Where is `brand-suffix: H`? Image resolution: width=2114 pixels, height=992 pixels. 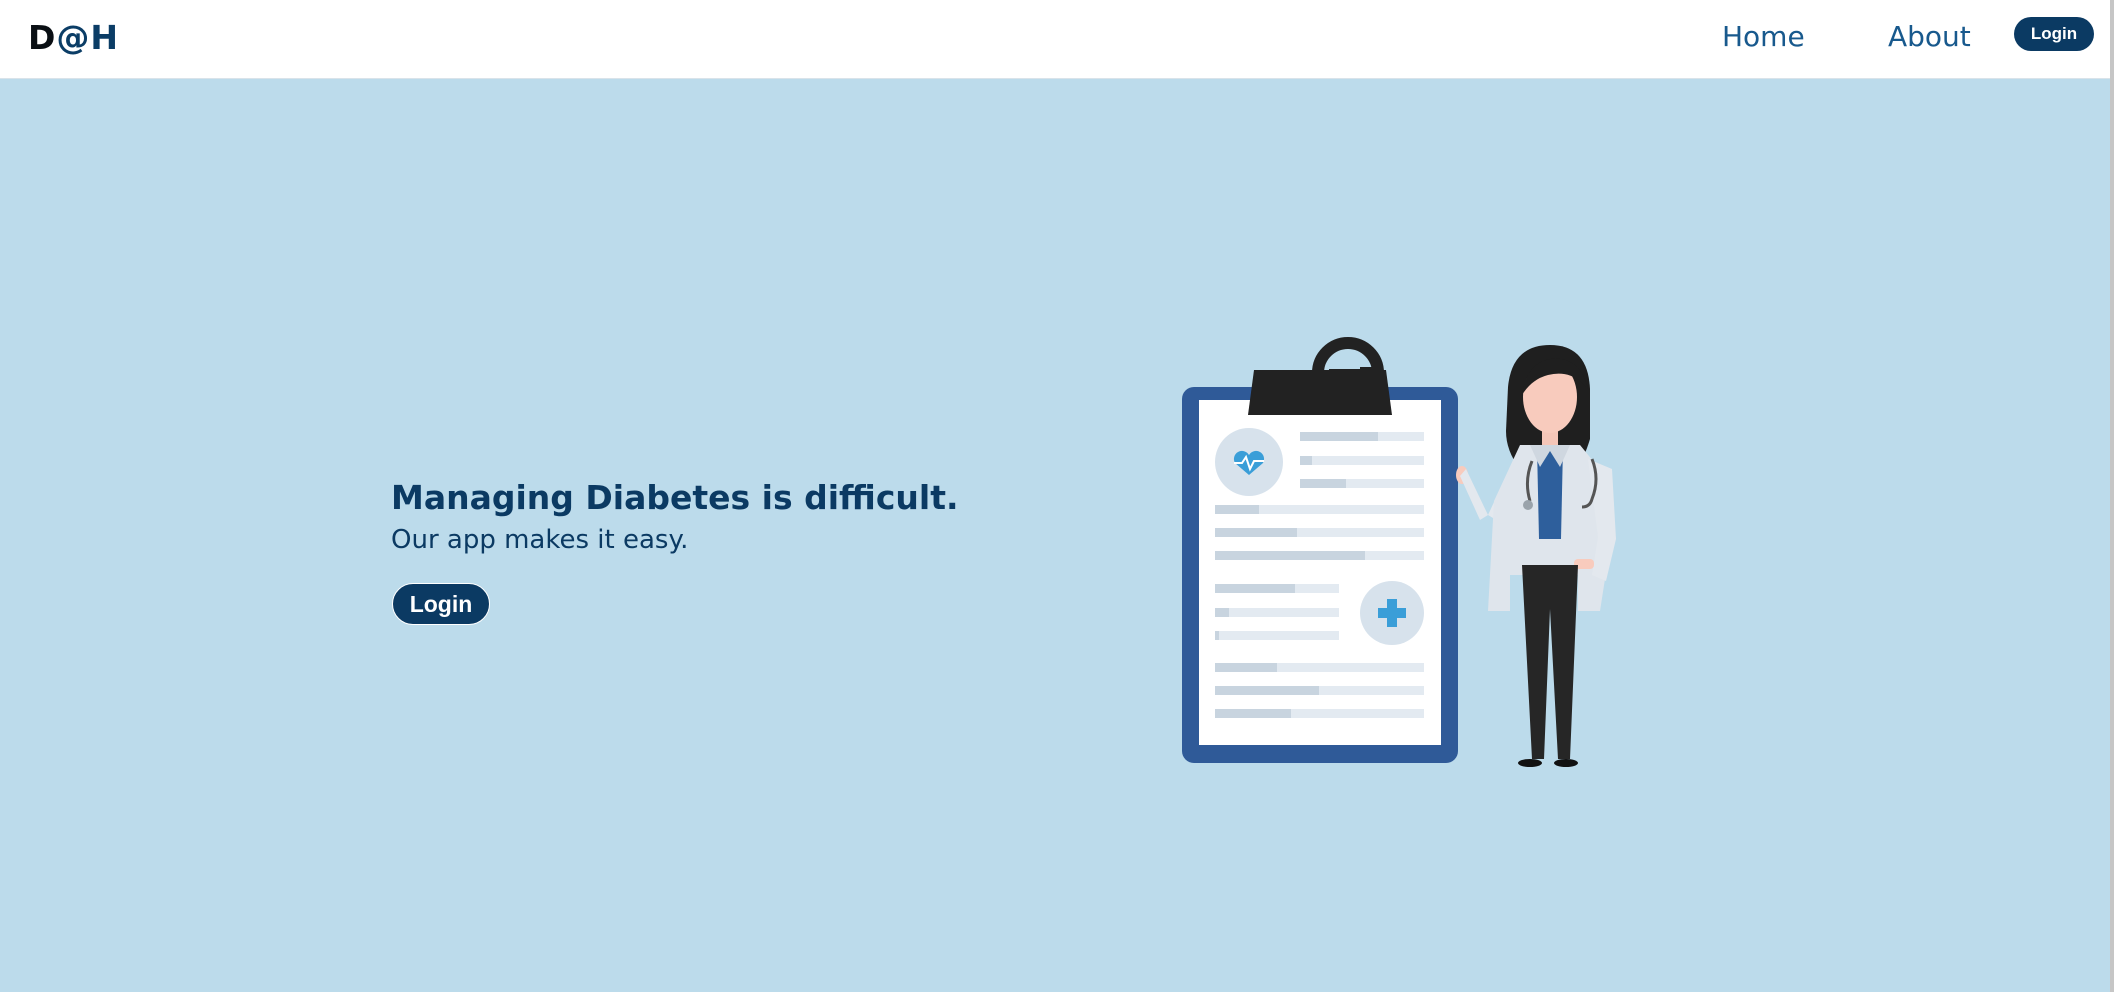
brand-suffix: H is located at coordinates (105, 37).